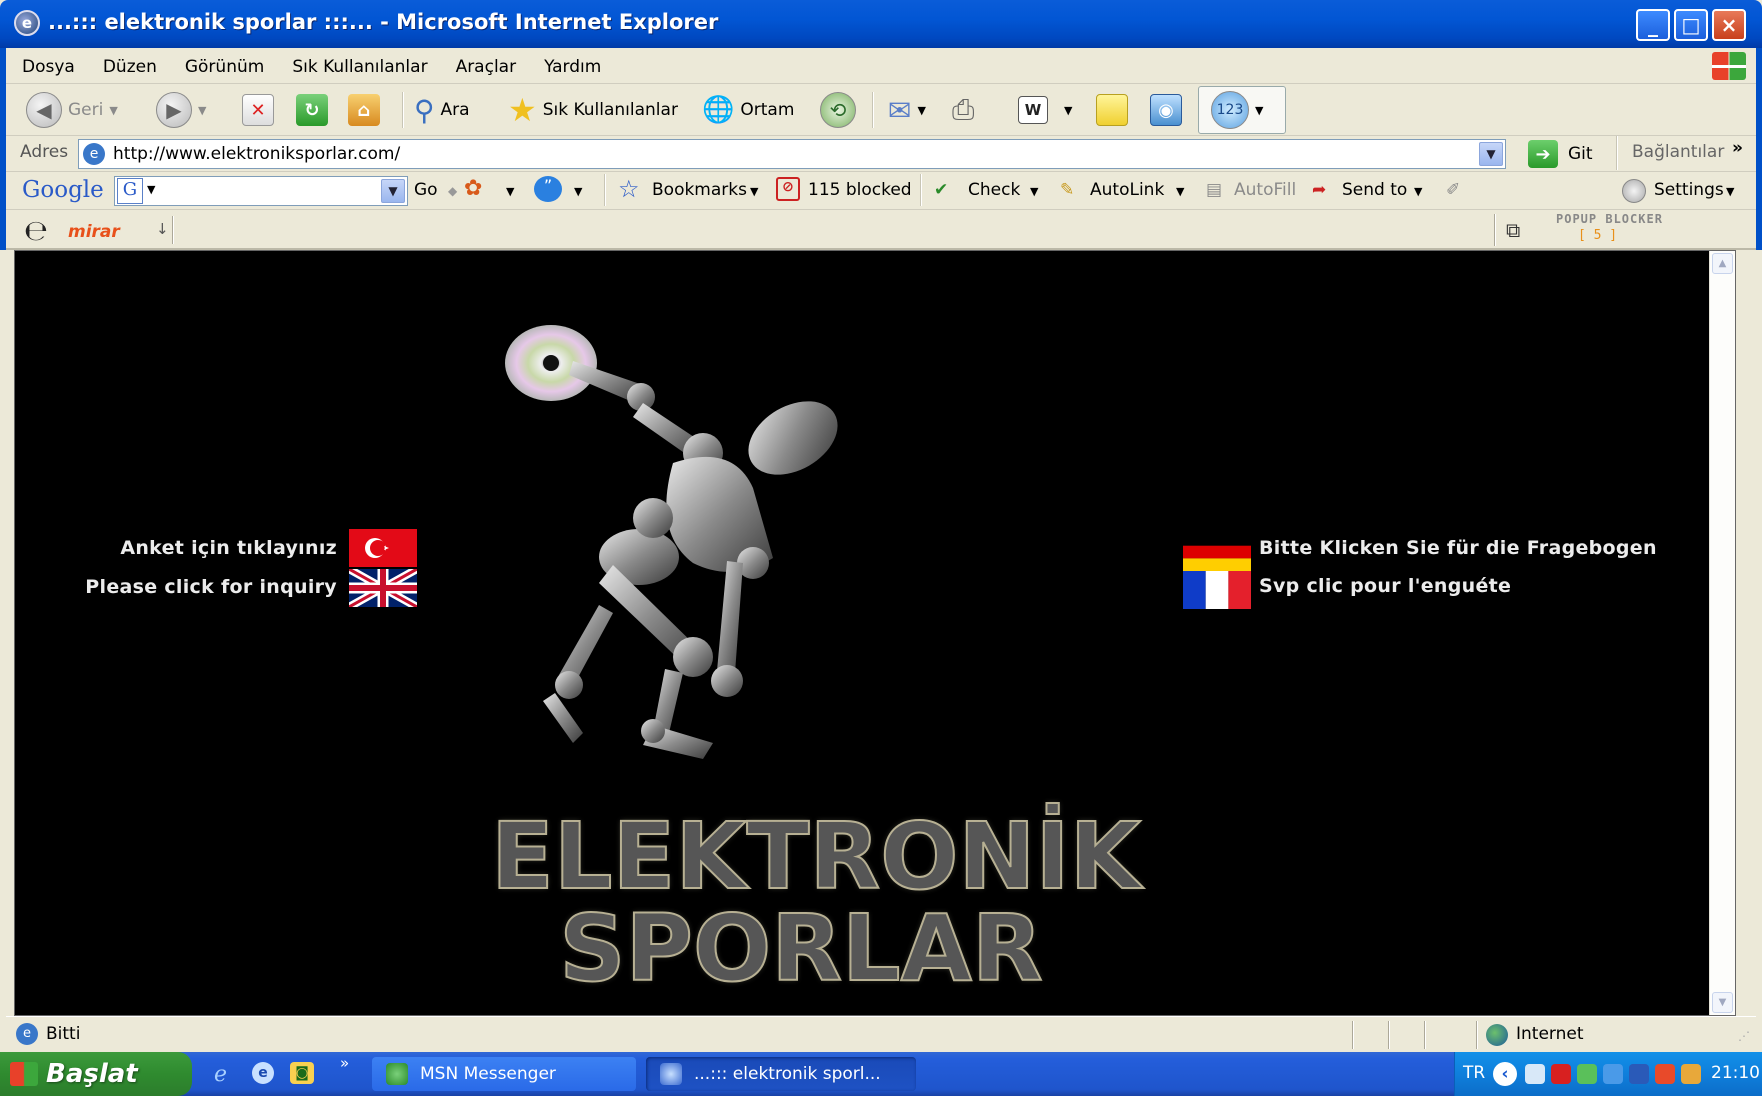 Image resolution: width=1762 pixels, height=1096 pixels. What do you see at coordinates (1217, 552) in the screenshot?
I see `germany-flag-icon` at bounding box center [1217, 552].